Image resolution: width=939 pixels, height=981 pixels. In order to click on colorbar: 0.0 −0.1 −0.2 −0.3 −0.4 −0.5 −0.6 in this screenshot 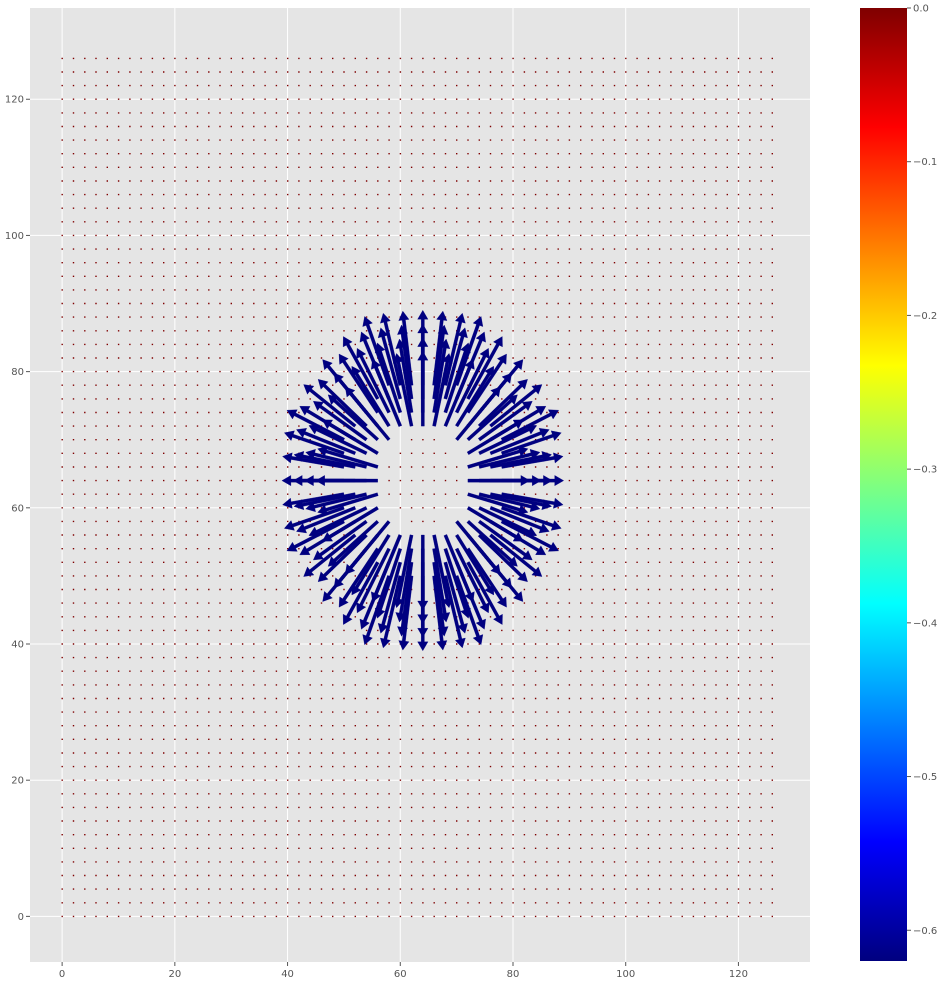, I will do `click(898, 482)`.